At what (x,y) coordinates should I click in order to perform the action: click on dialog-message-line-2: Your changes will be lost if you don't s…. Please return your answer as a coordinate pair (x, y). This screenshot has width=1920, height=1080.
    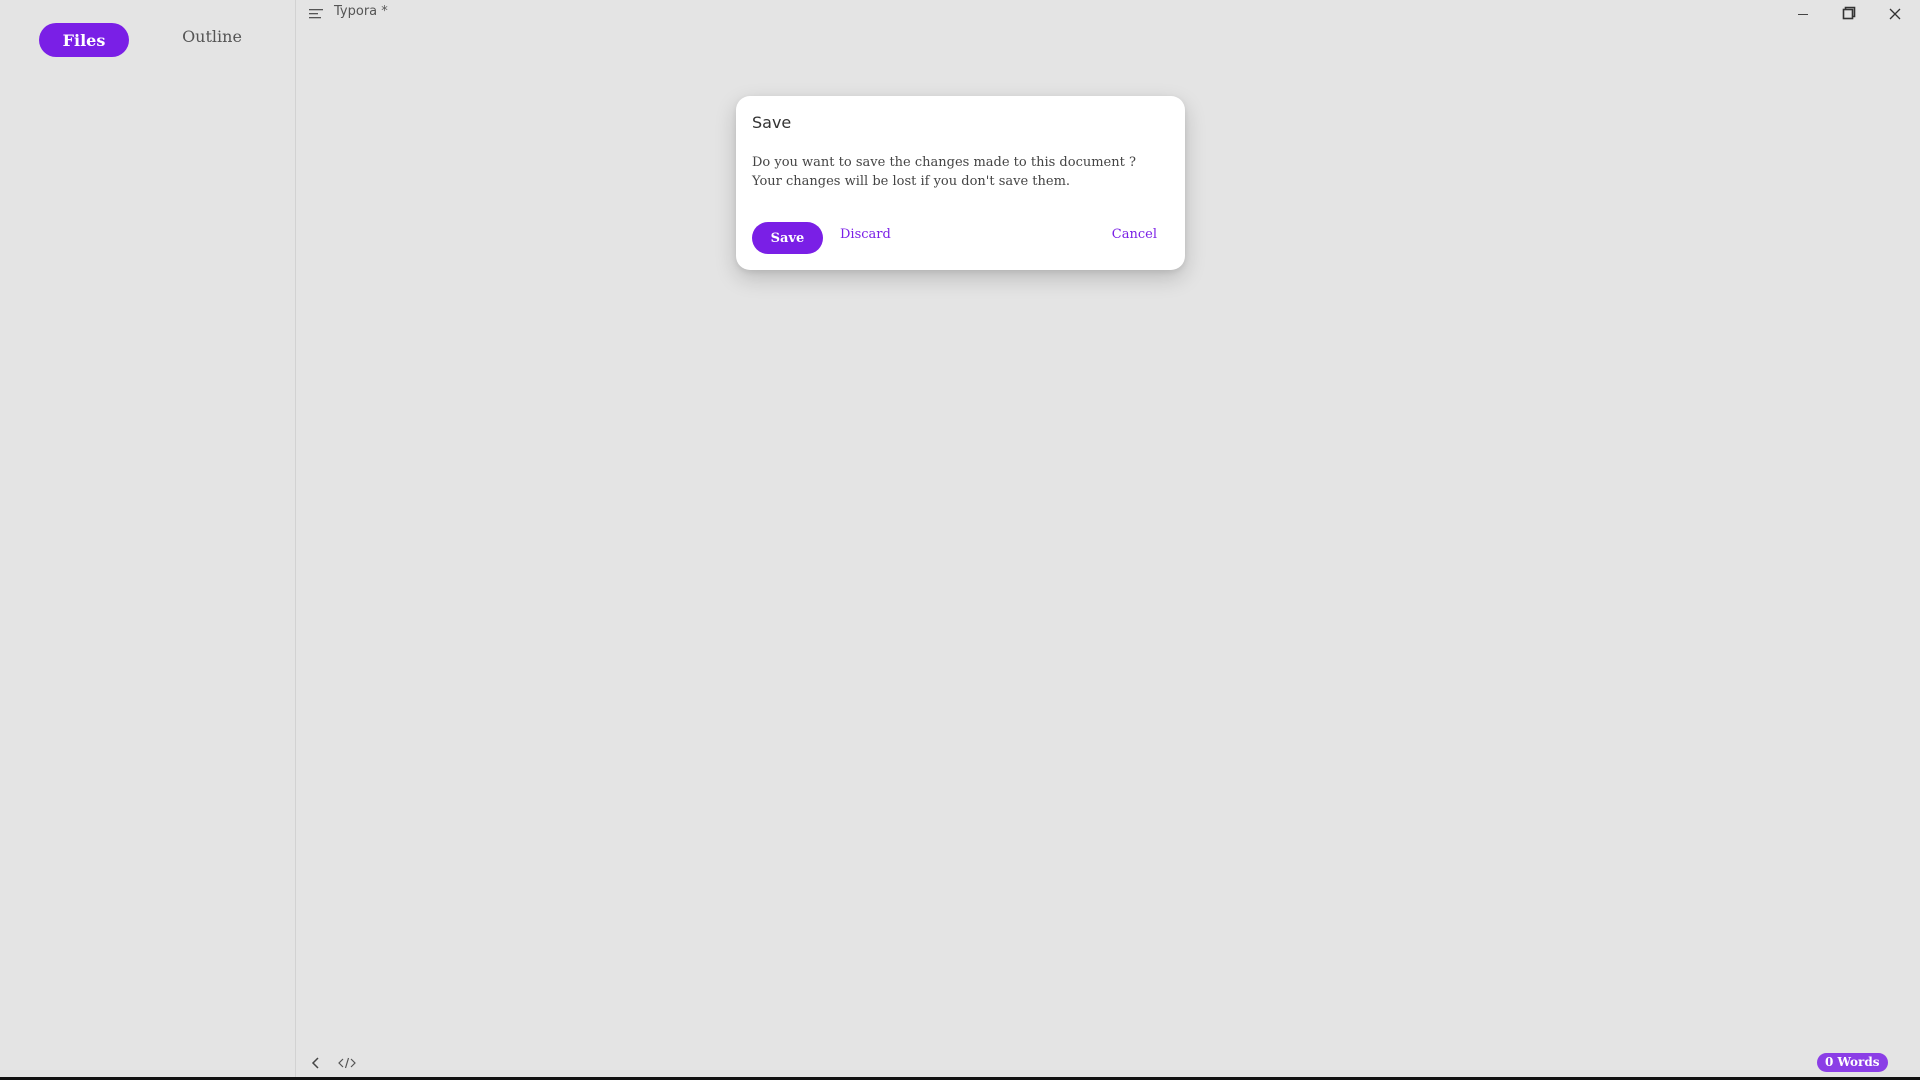
    Looking at the image, I should click on (911, 181).